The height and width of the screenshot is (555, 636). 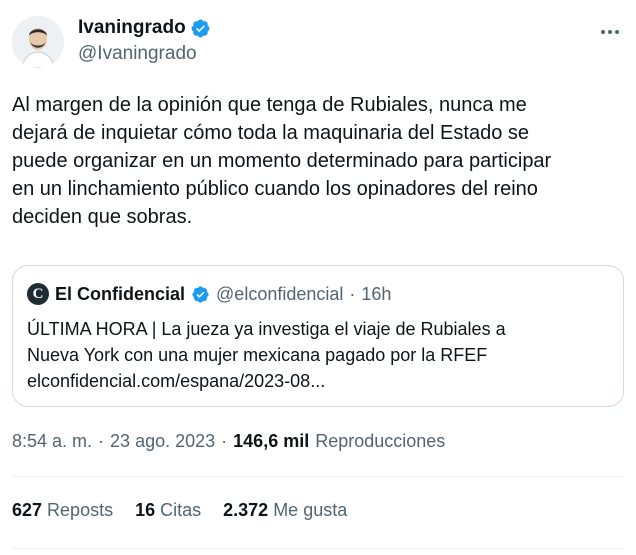 I want to click on author-display-name: Ivaningrado, so click(x=132, y=28).